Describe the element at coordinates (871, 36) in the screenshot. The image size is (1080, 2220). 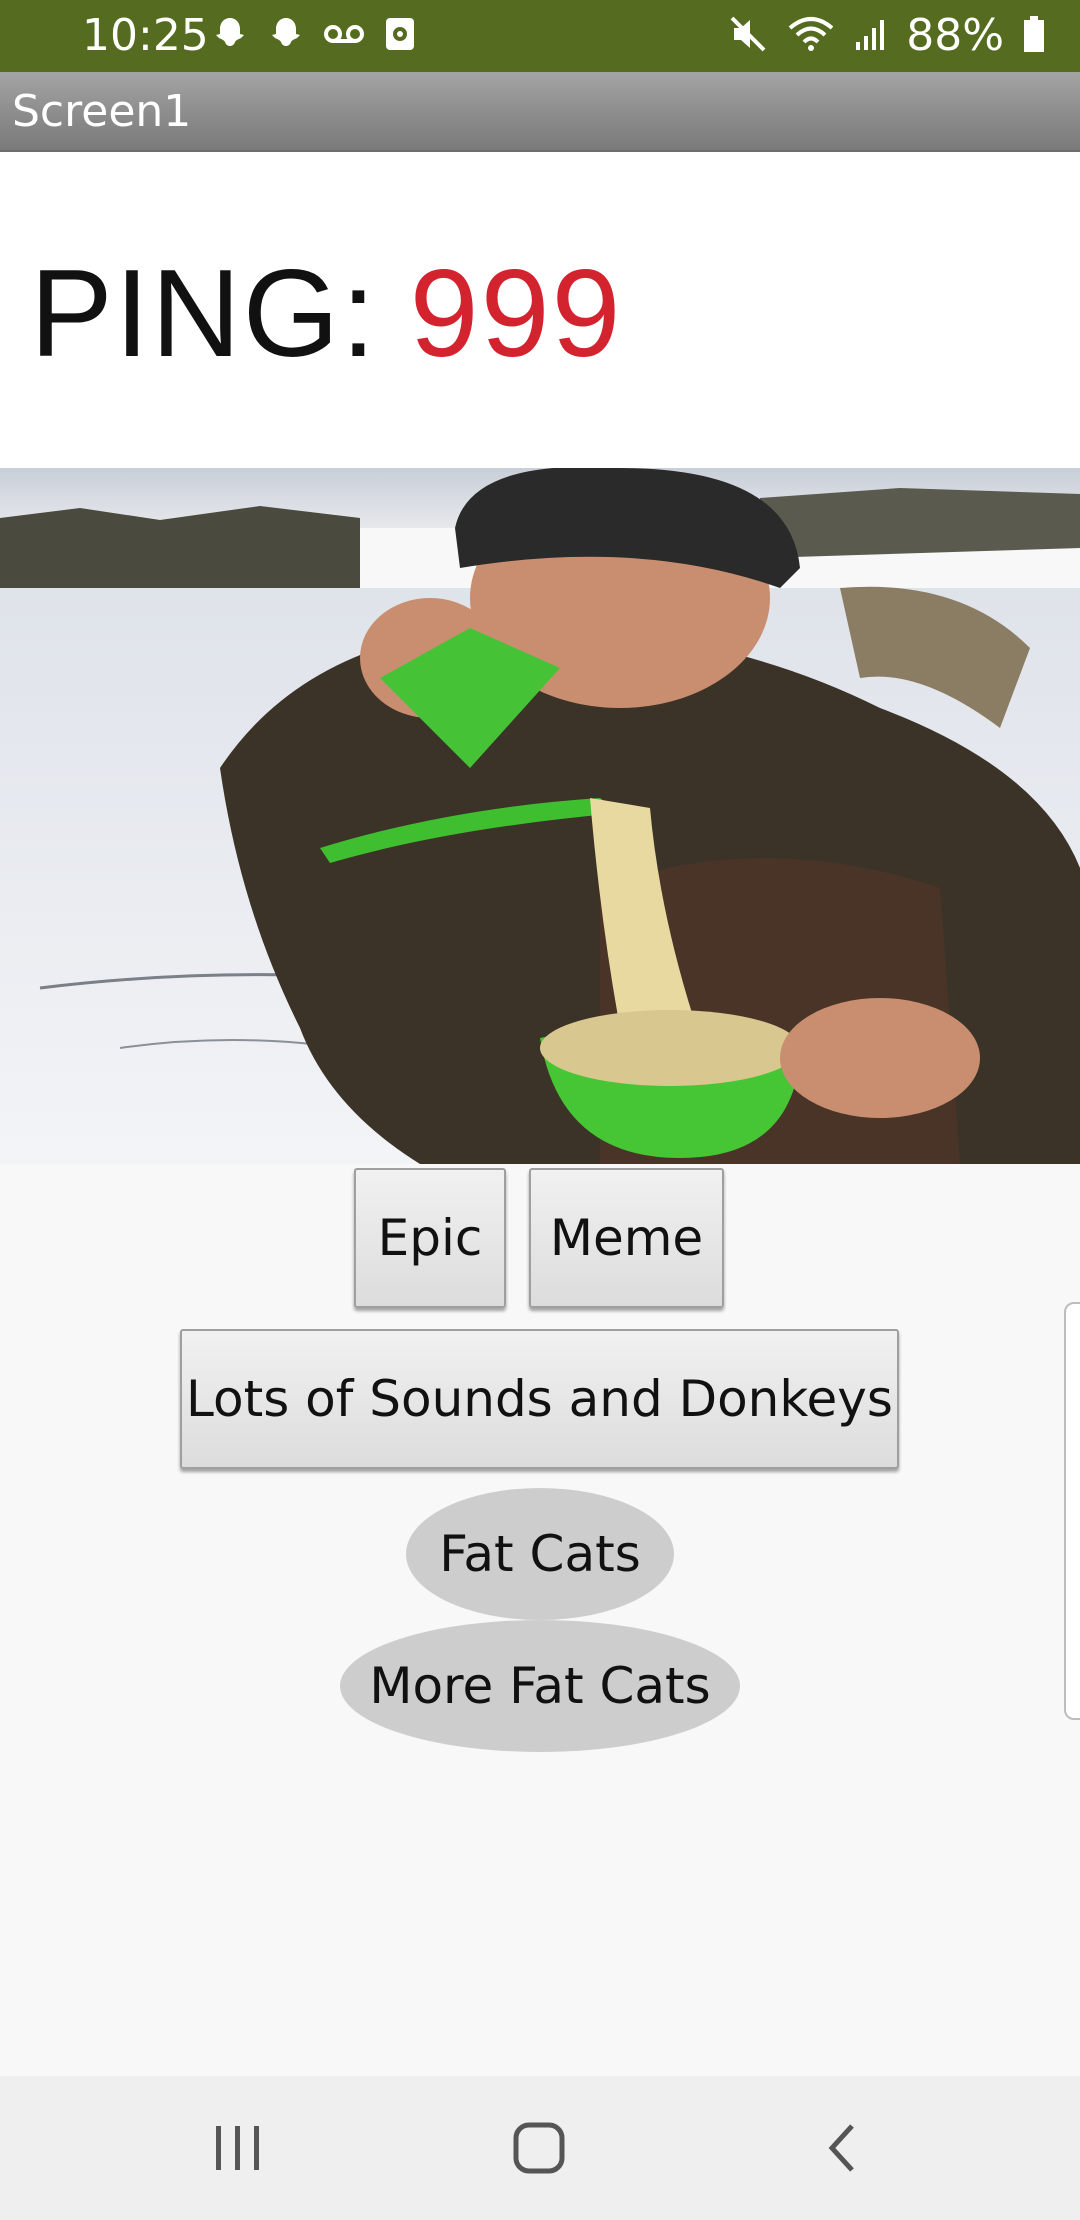
I see `signal-icon` at that location.